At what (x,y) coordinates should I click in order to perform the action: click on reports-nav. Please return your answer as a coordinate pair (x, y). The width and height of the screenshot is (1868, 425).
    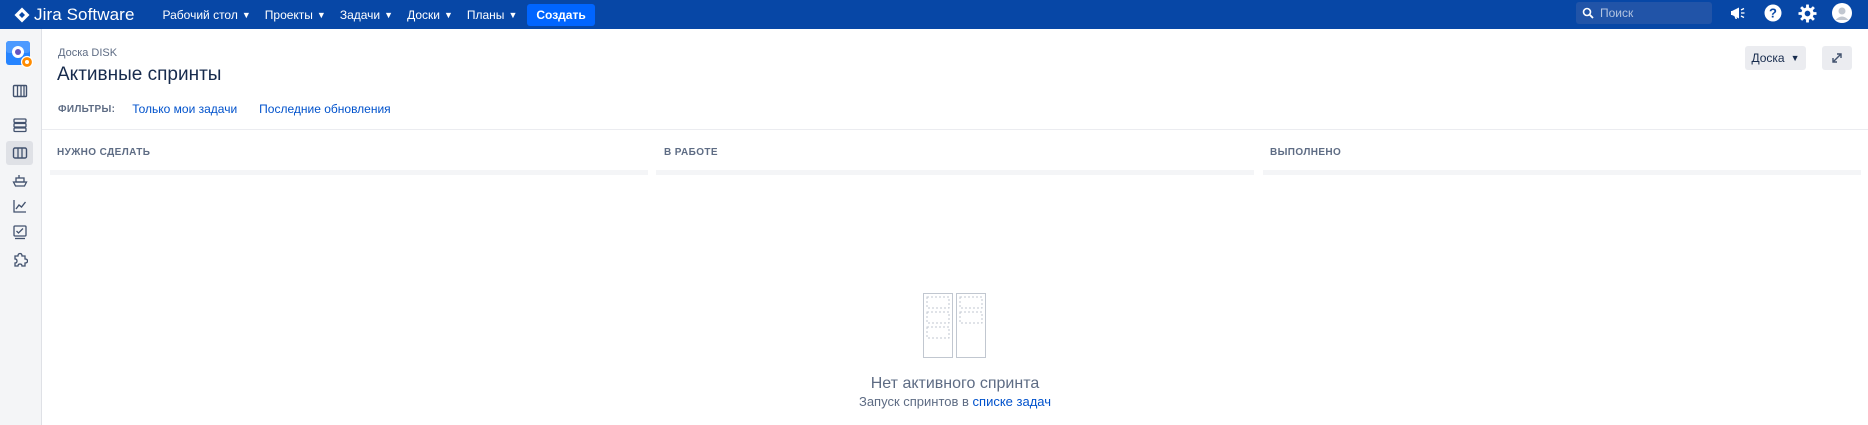
    Looking at the image, I should click on (19, 206).